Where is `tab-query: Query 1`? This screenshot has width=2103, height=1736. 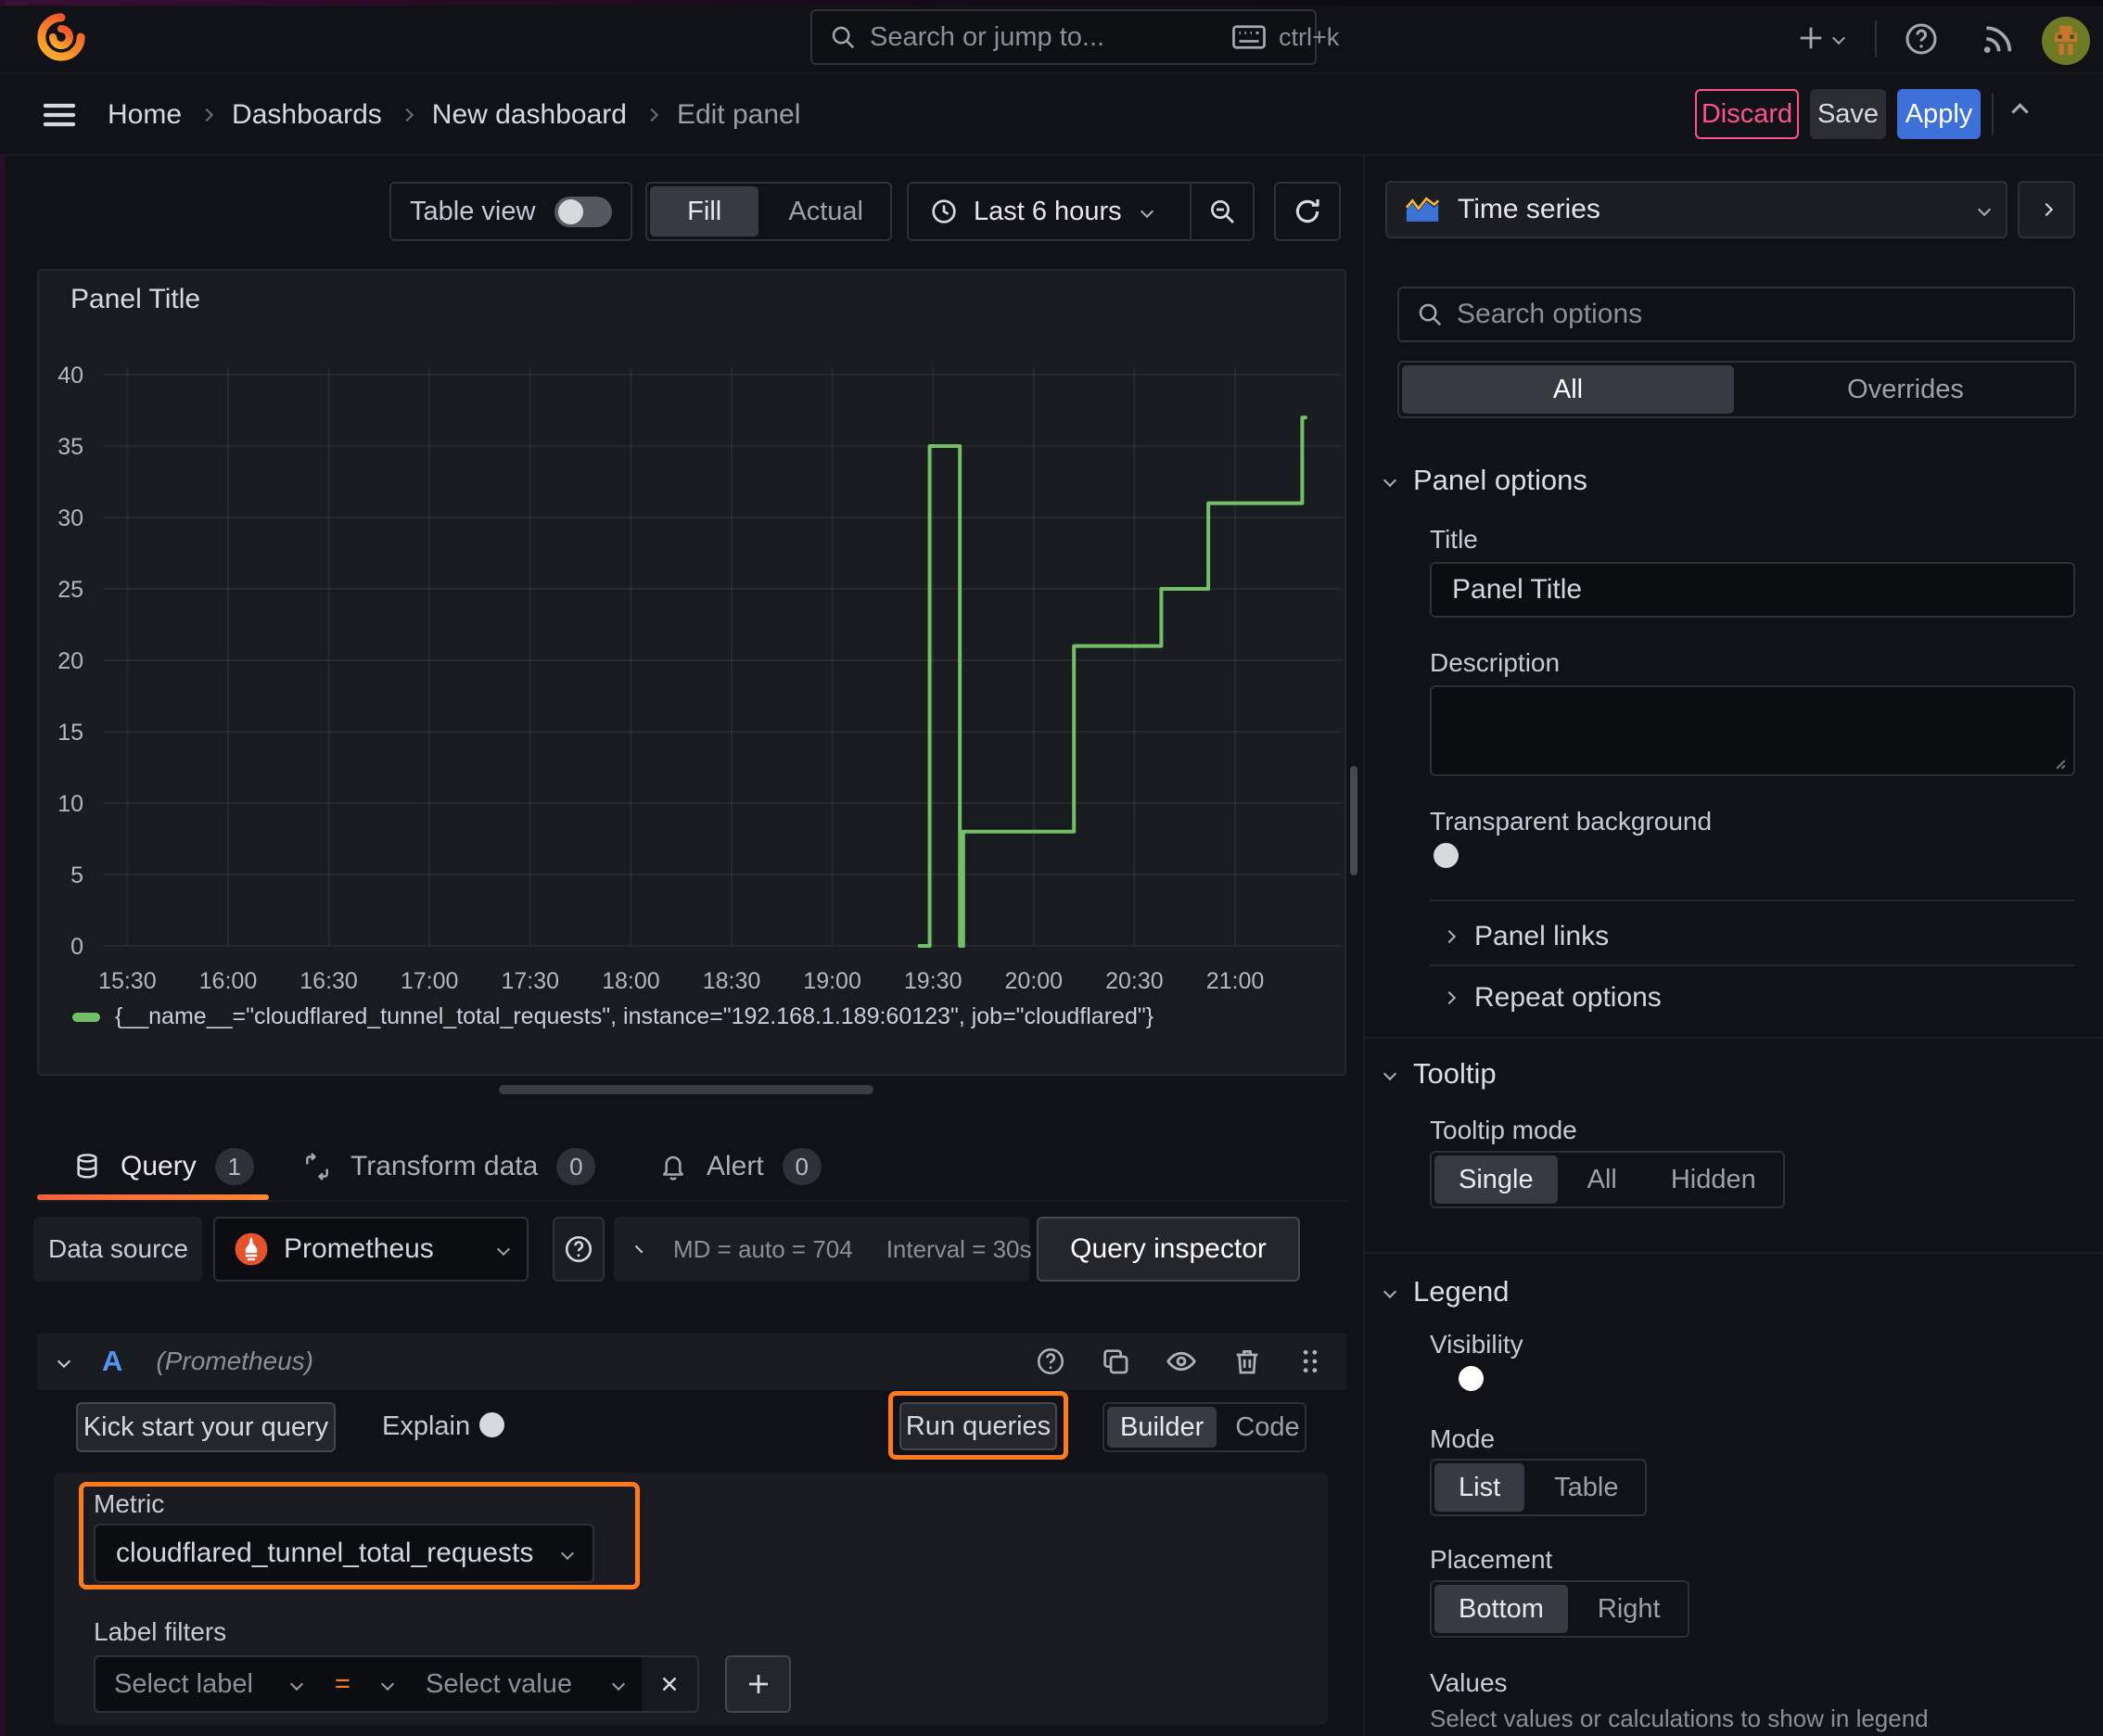 tab-query: Query 1 is located at coordinates (163, 1167).